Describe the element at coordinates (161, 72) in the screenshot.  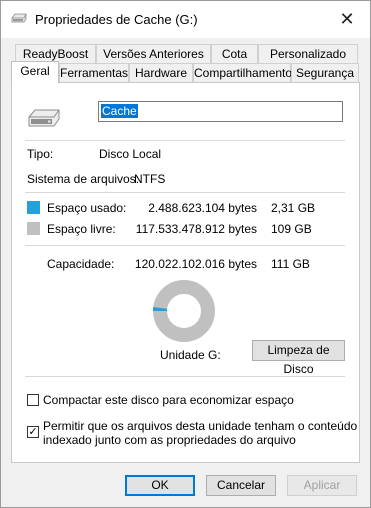
I see `tab-hardware: Hardware` at that location.